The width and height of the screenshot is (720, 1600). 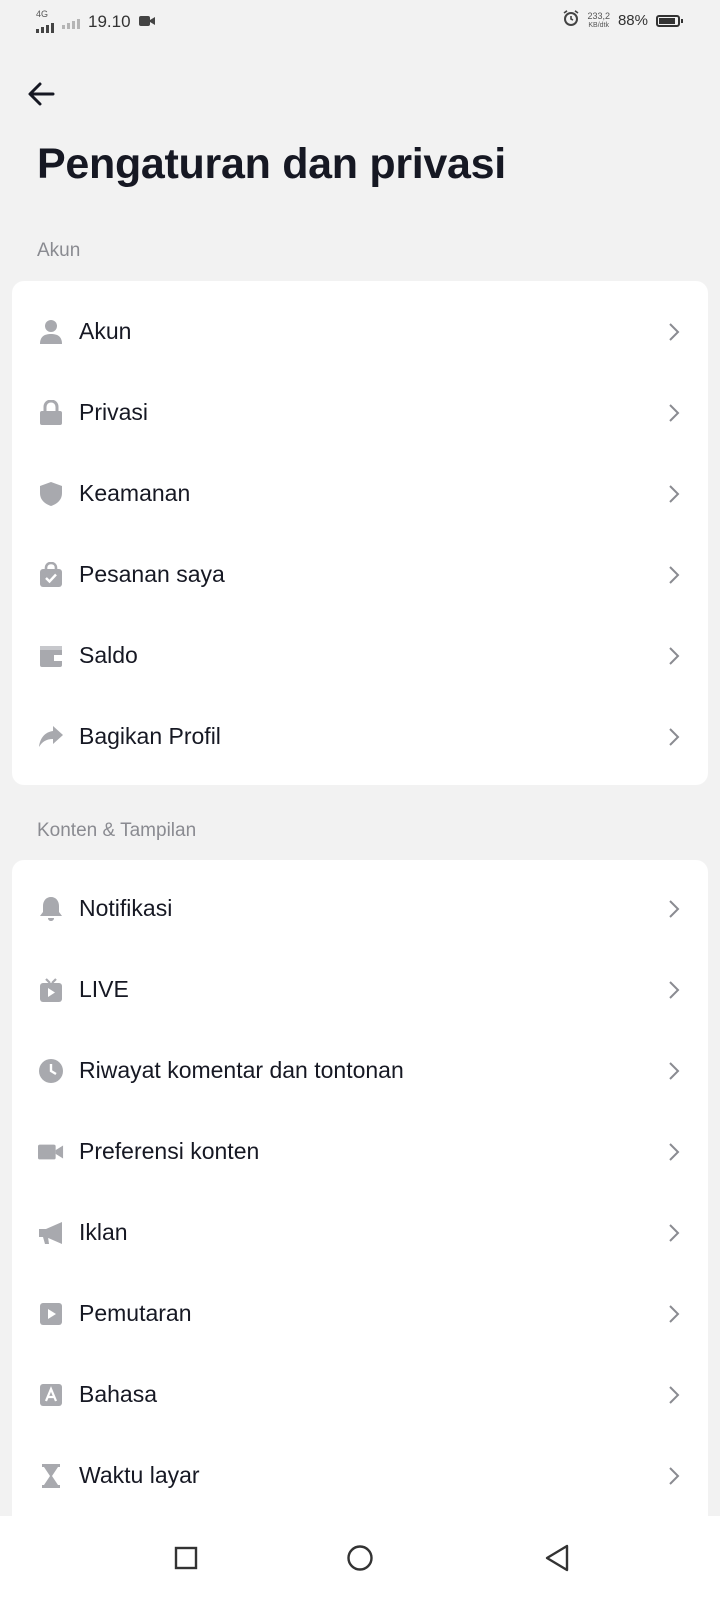 I want to click on status-bar: 4G 19.10 233,2 KB/dtk 88%, so click(x=360, y=22).